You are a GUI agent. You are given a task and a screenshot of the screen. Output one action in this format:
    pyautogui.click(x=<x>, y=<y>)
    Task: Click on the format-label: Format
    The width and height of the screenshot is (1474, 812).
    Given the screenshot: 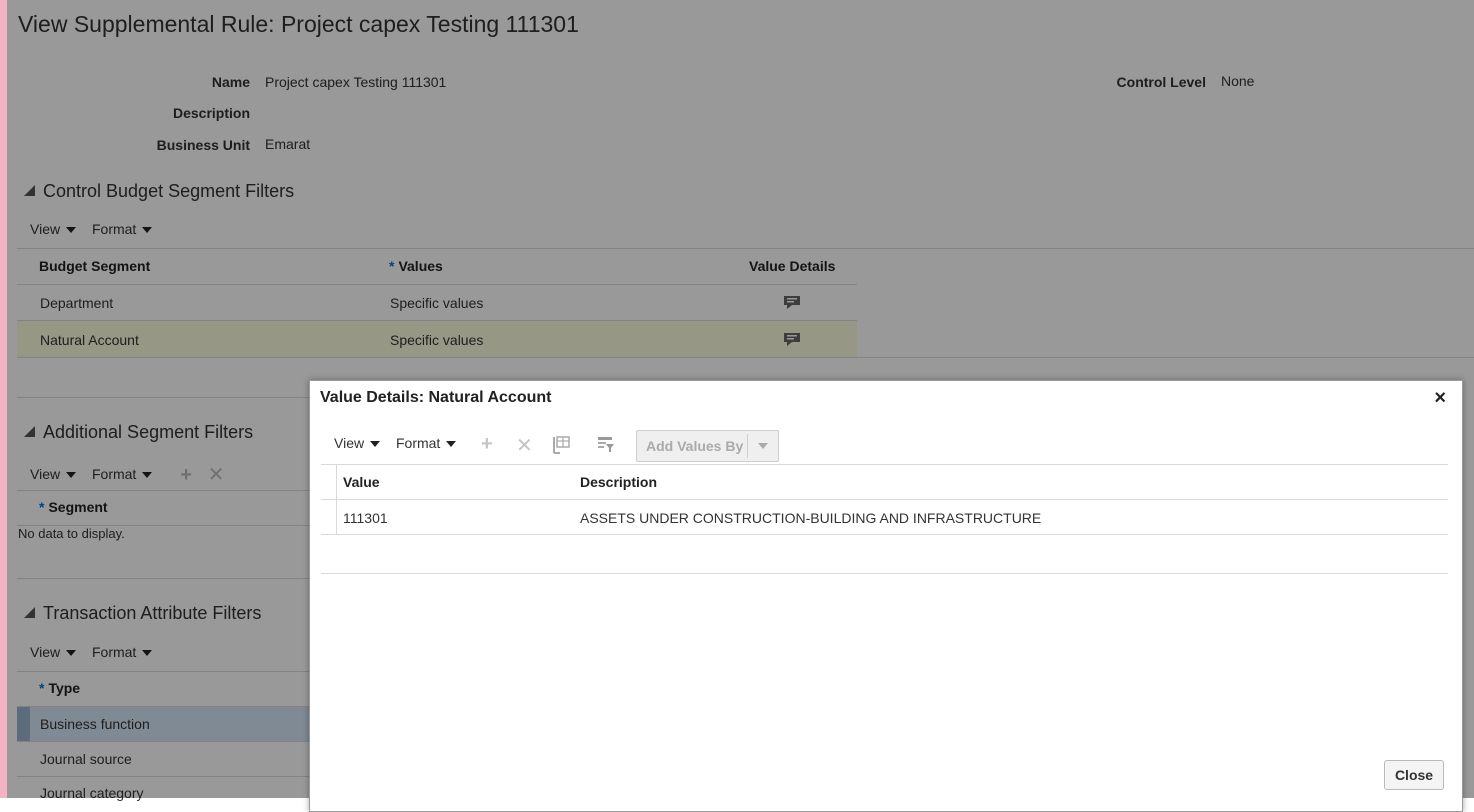 What is the action you would take?
    pyautogui.click(x=418, y=443)
    